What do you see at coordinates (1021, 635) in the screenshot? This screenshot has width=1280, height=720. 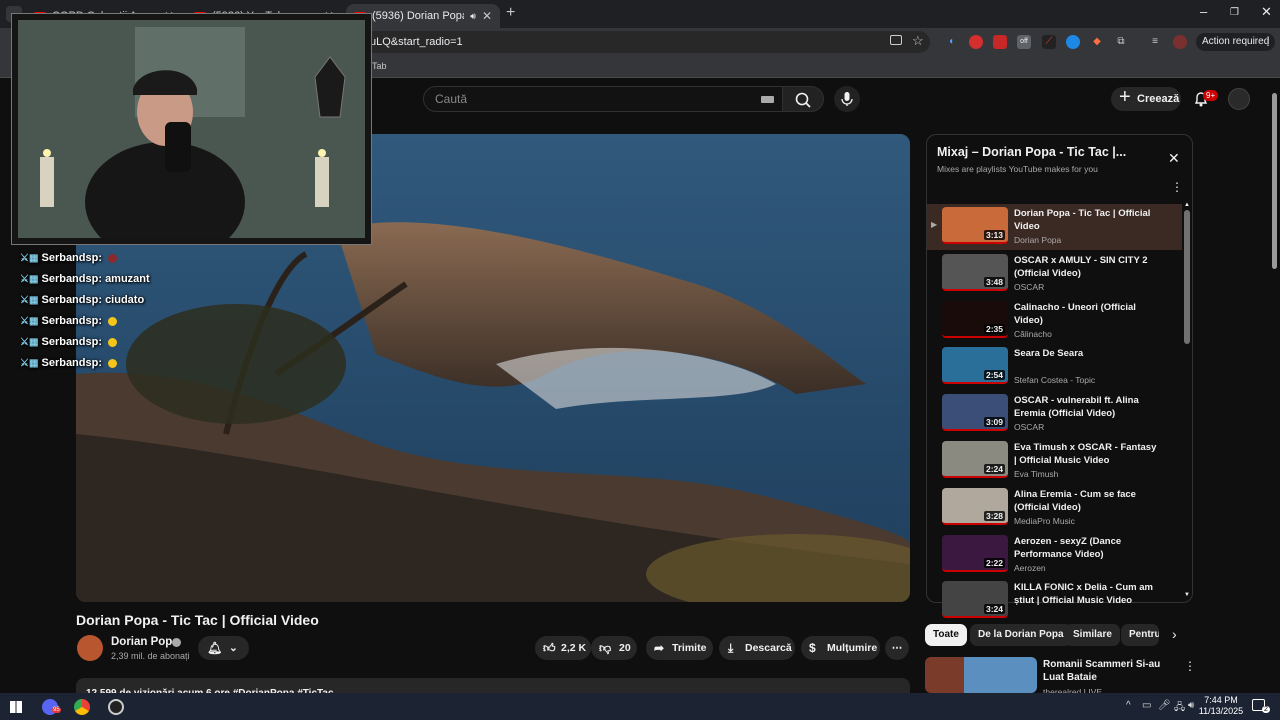 I see `chip-from-channel: De la Dorian Popa` at bounding box center [1021, 635].